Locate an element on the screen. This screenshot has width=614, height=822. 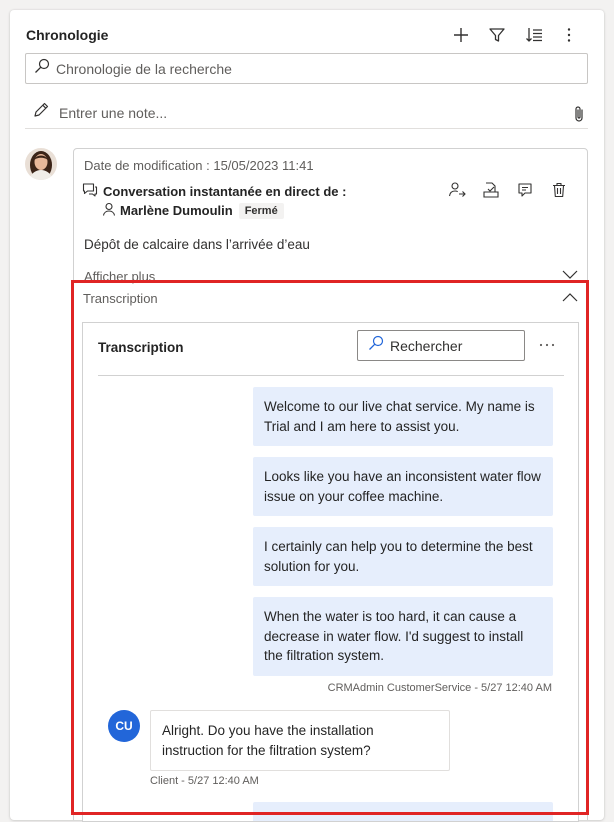
chat-icon is located at coordinates (90, 191).